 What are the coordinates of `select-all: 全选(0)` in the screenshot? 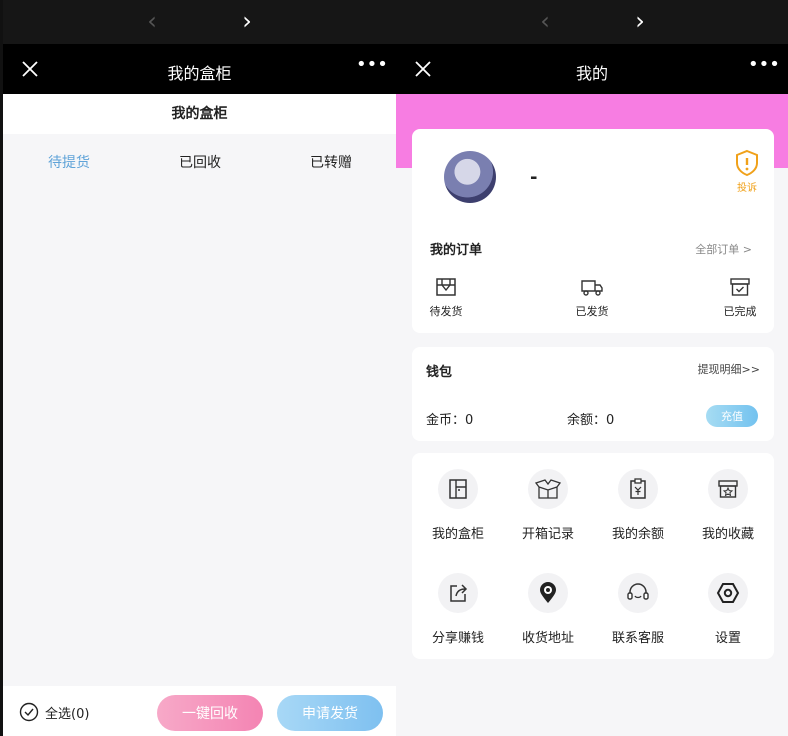 It's located at (54, 712).